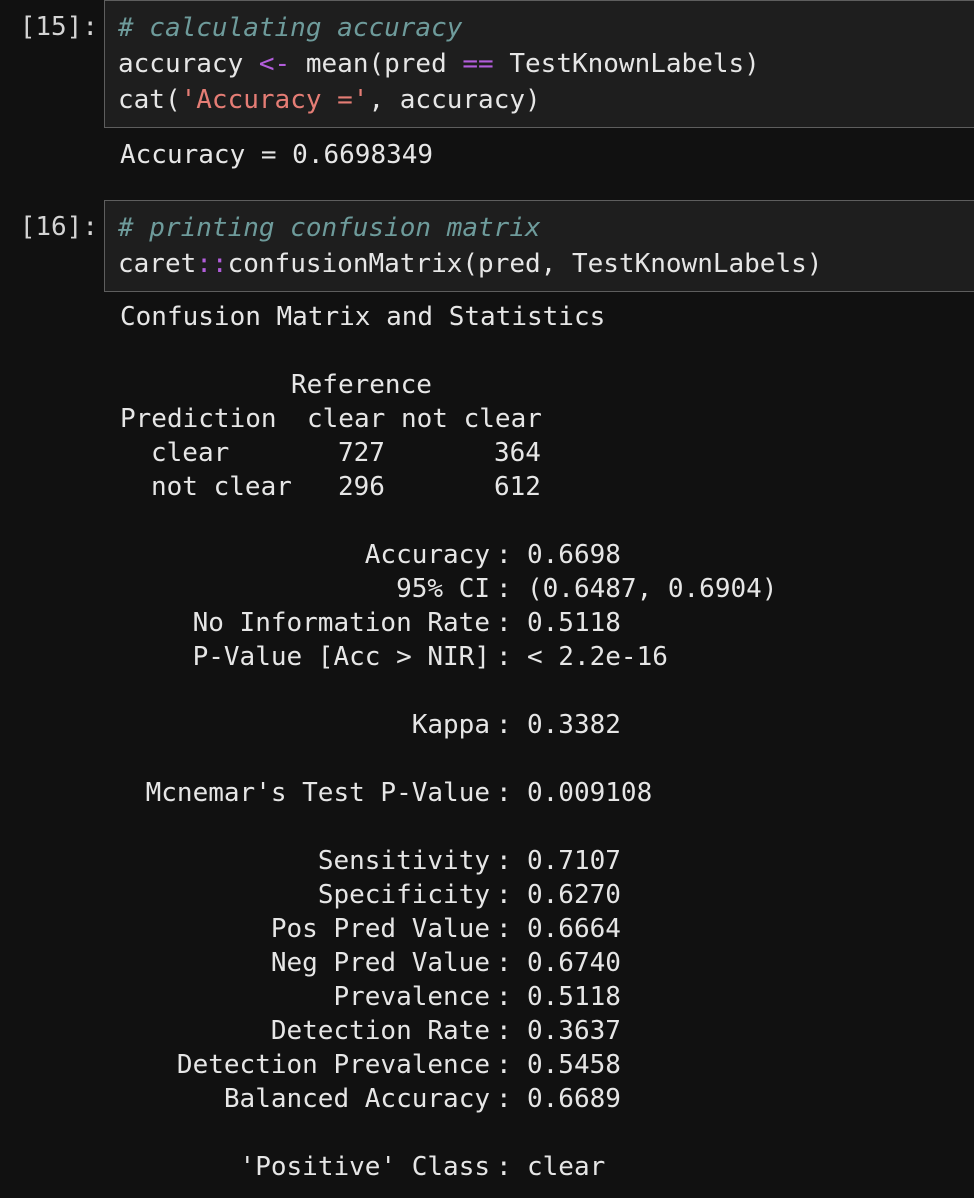 The image size is (974, 1198). Describe the element at coordinates (290, 28) in the screenshot. I see `code-comment: # calculating accuracy` at that location.